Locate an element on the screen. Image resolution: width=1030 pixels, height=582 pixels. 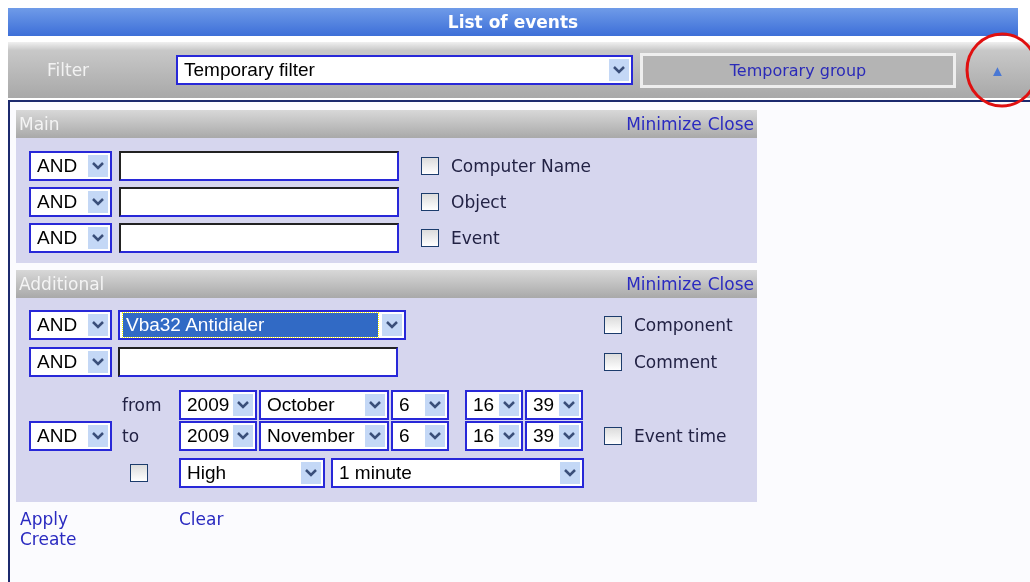
window-title: List of events is located at coordinates (513, 22).